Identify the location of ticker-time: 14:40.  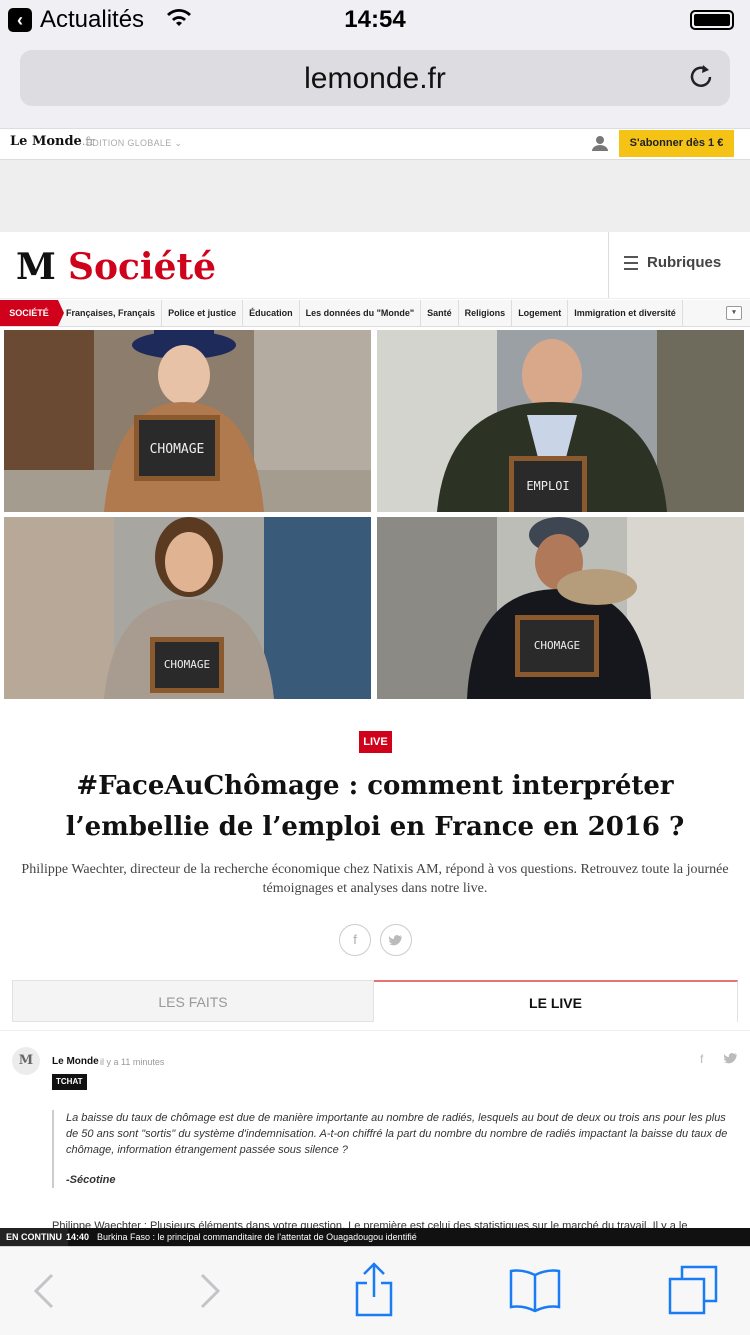
(78, 1237).